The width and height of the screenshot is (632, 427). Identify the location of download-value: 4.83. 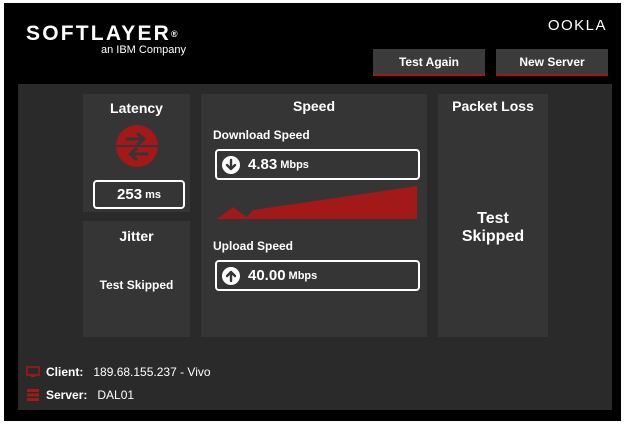
(263, 164).